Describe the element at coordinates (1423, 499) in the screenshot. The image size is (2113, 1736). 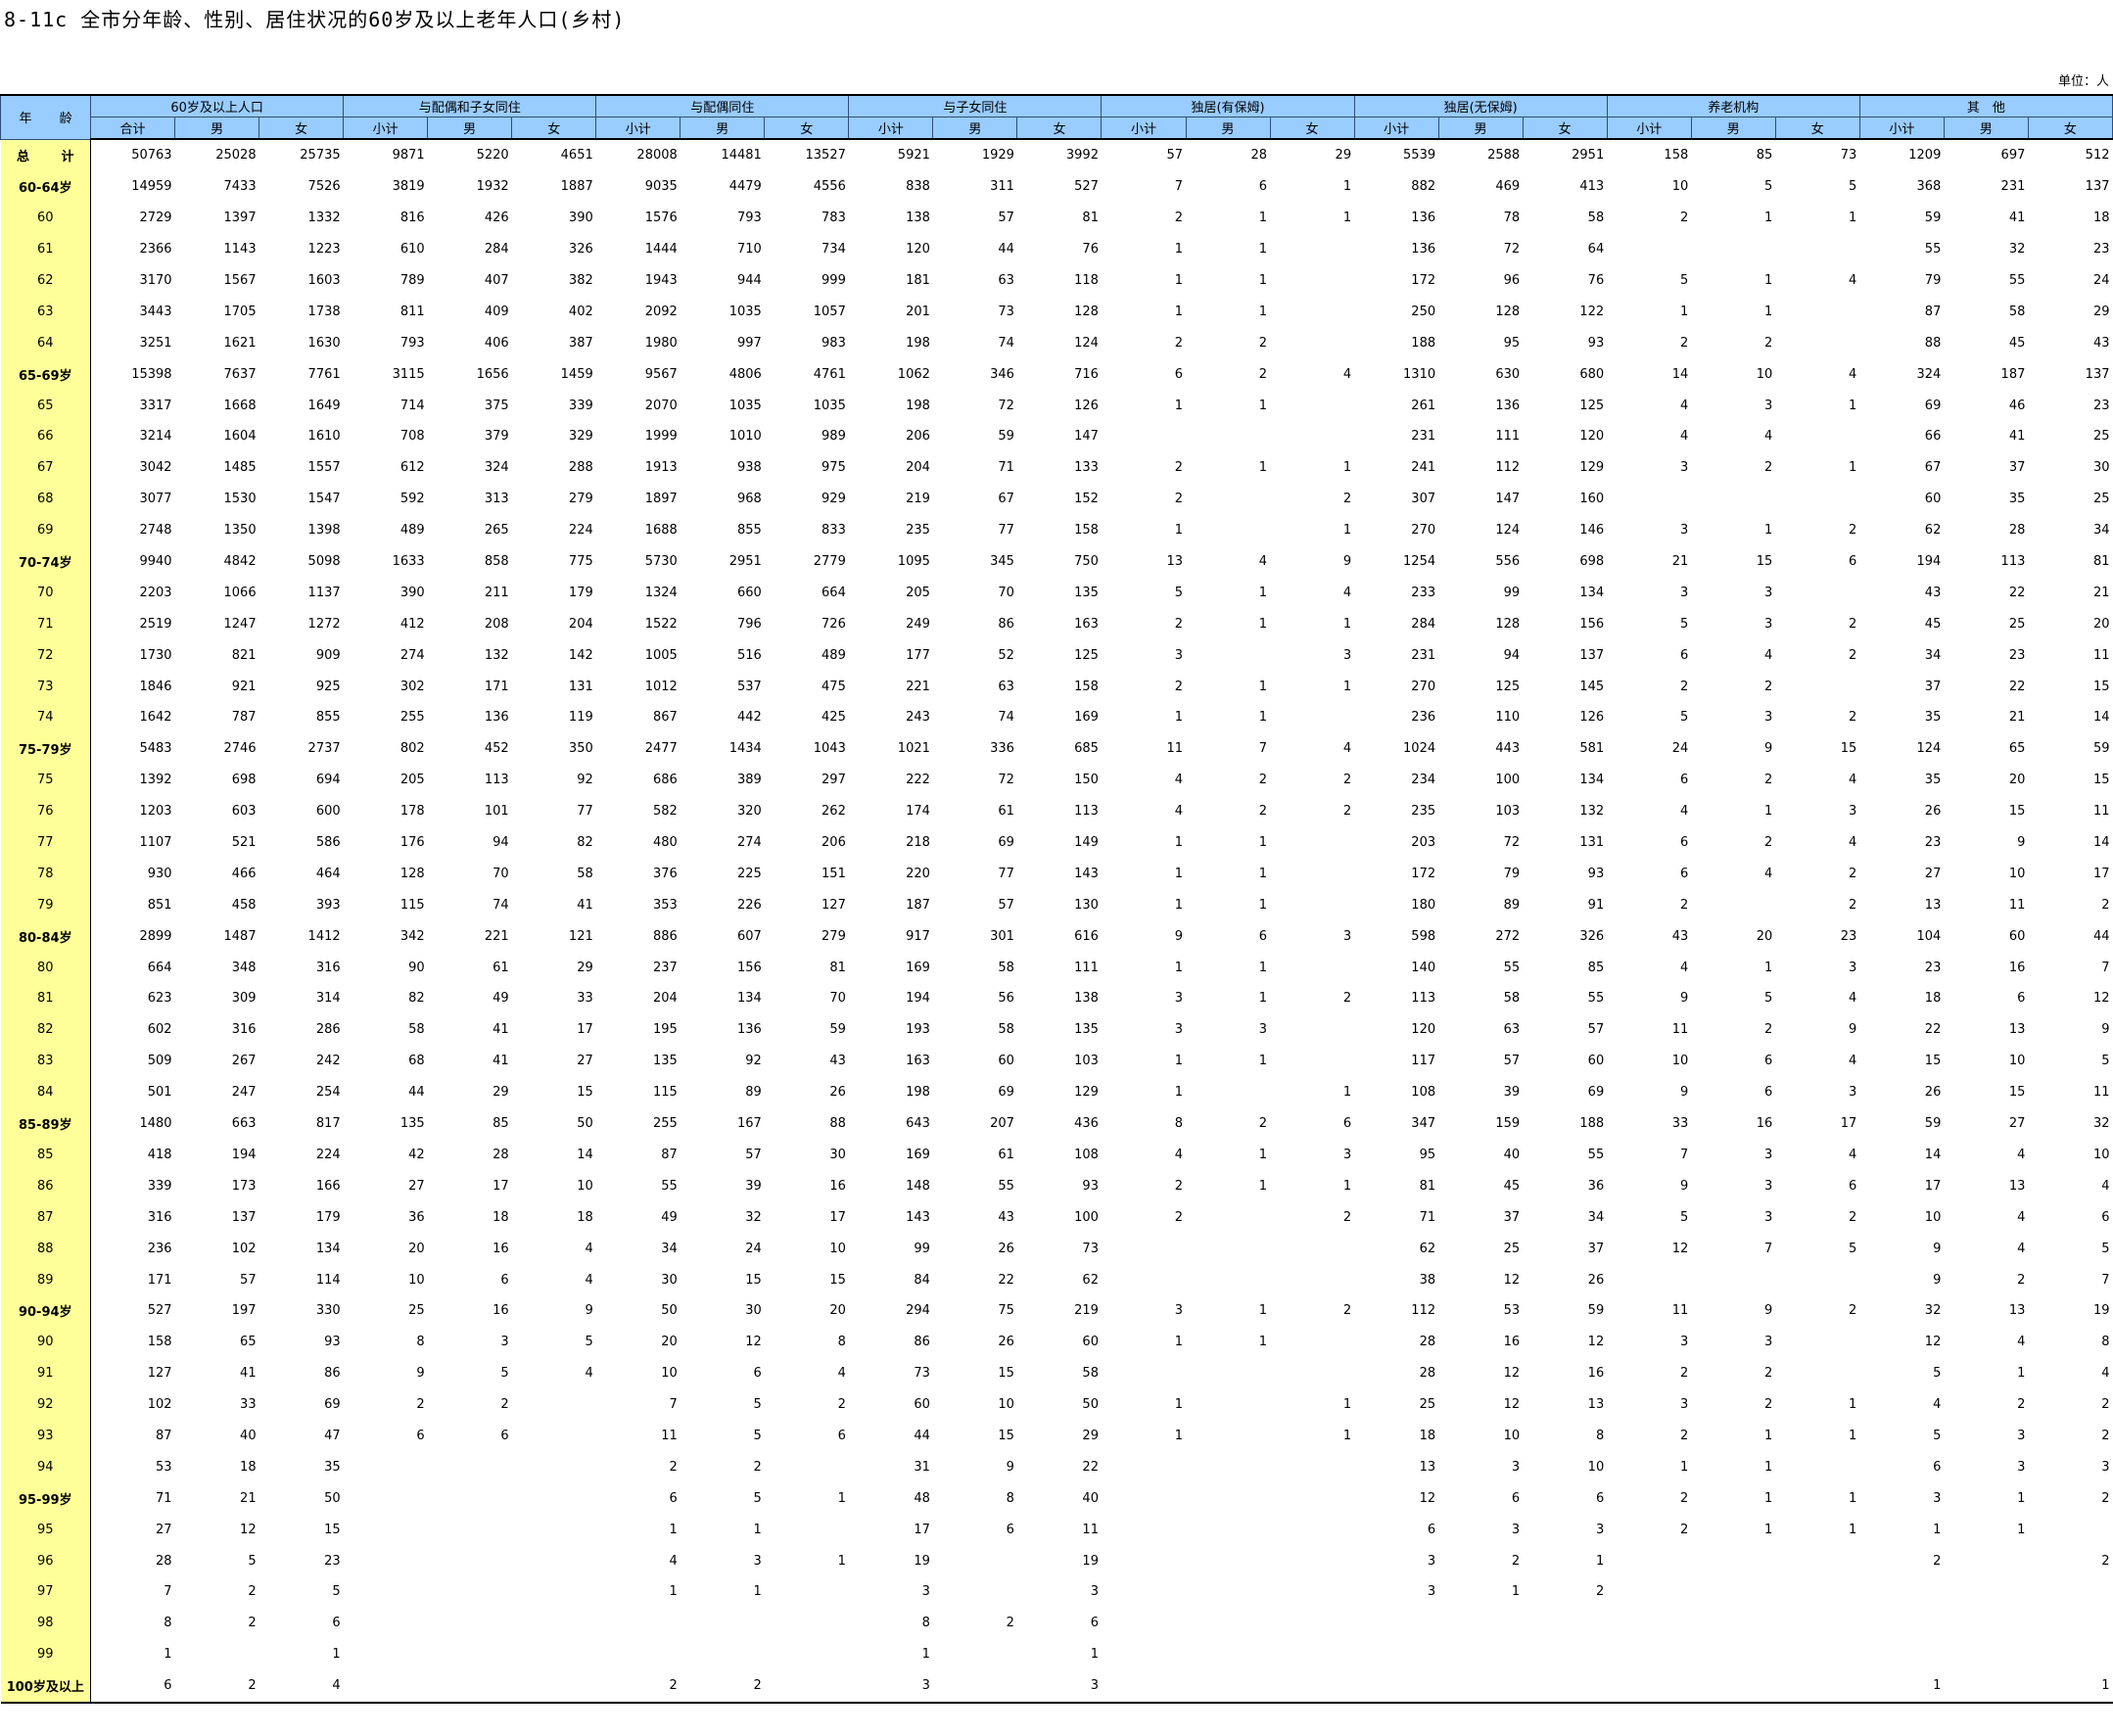
I see `value-cell: 307` at that location.